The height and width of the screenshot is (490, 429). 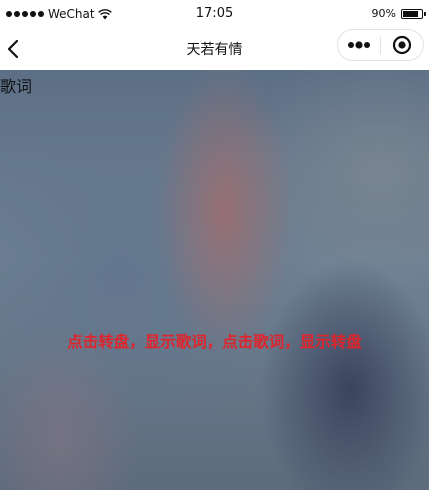 I want to click on mini-program-capsule, so click(x=380, y=45).